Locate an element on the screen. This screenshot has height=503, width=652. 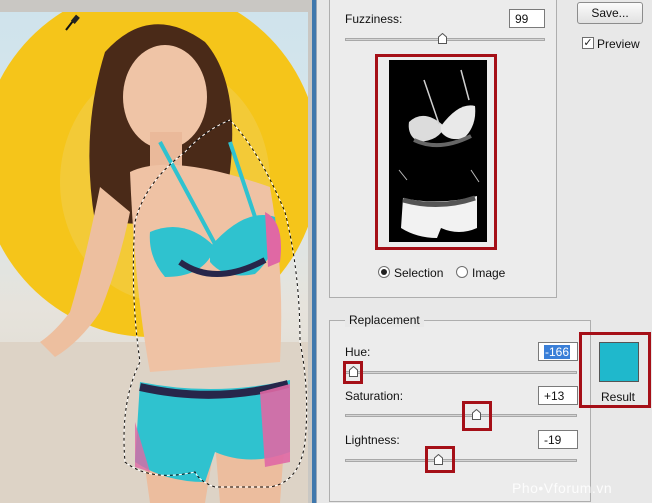
saturation-value: +13 is located at coordinates (554, 396).